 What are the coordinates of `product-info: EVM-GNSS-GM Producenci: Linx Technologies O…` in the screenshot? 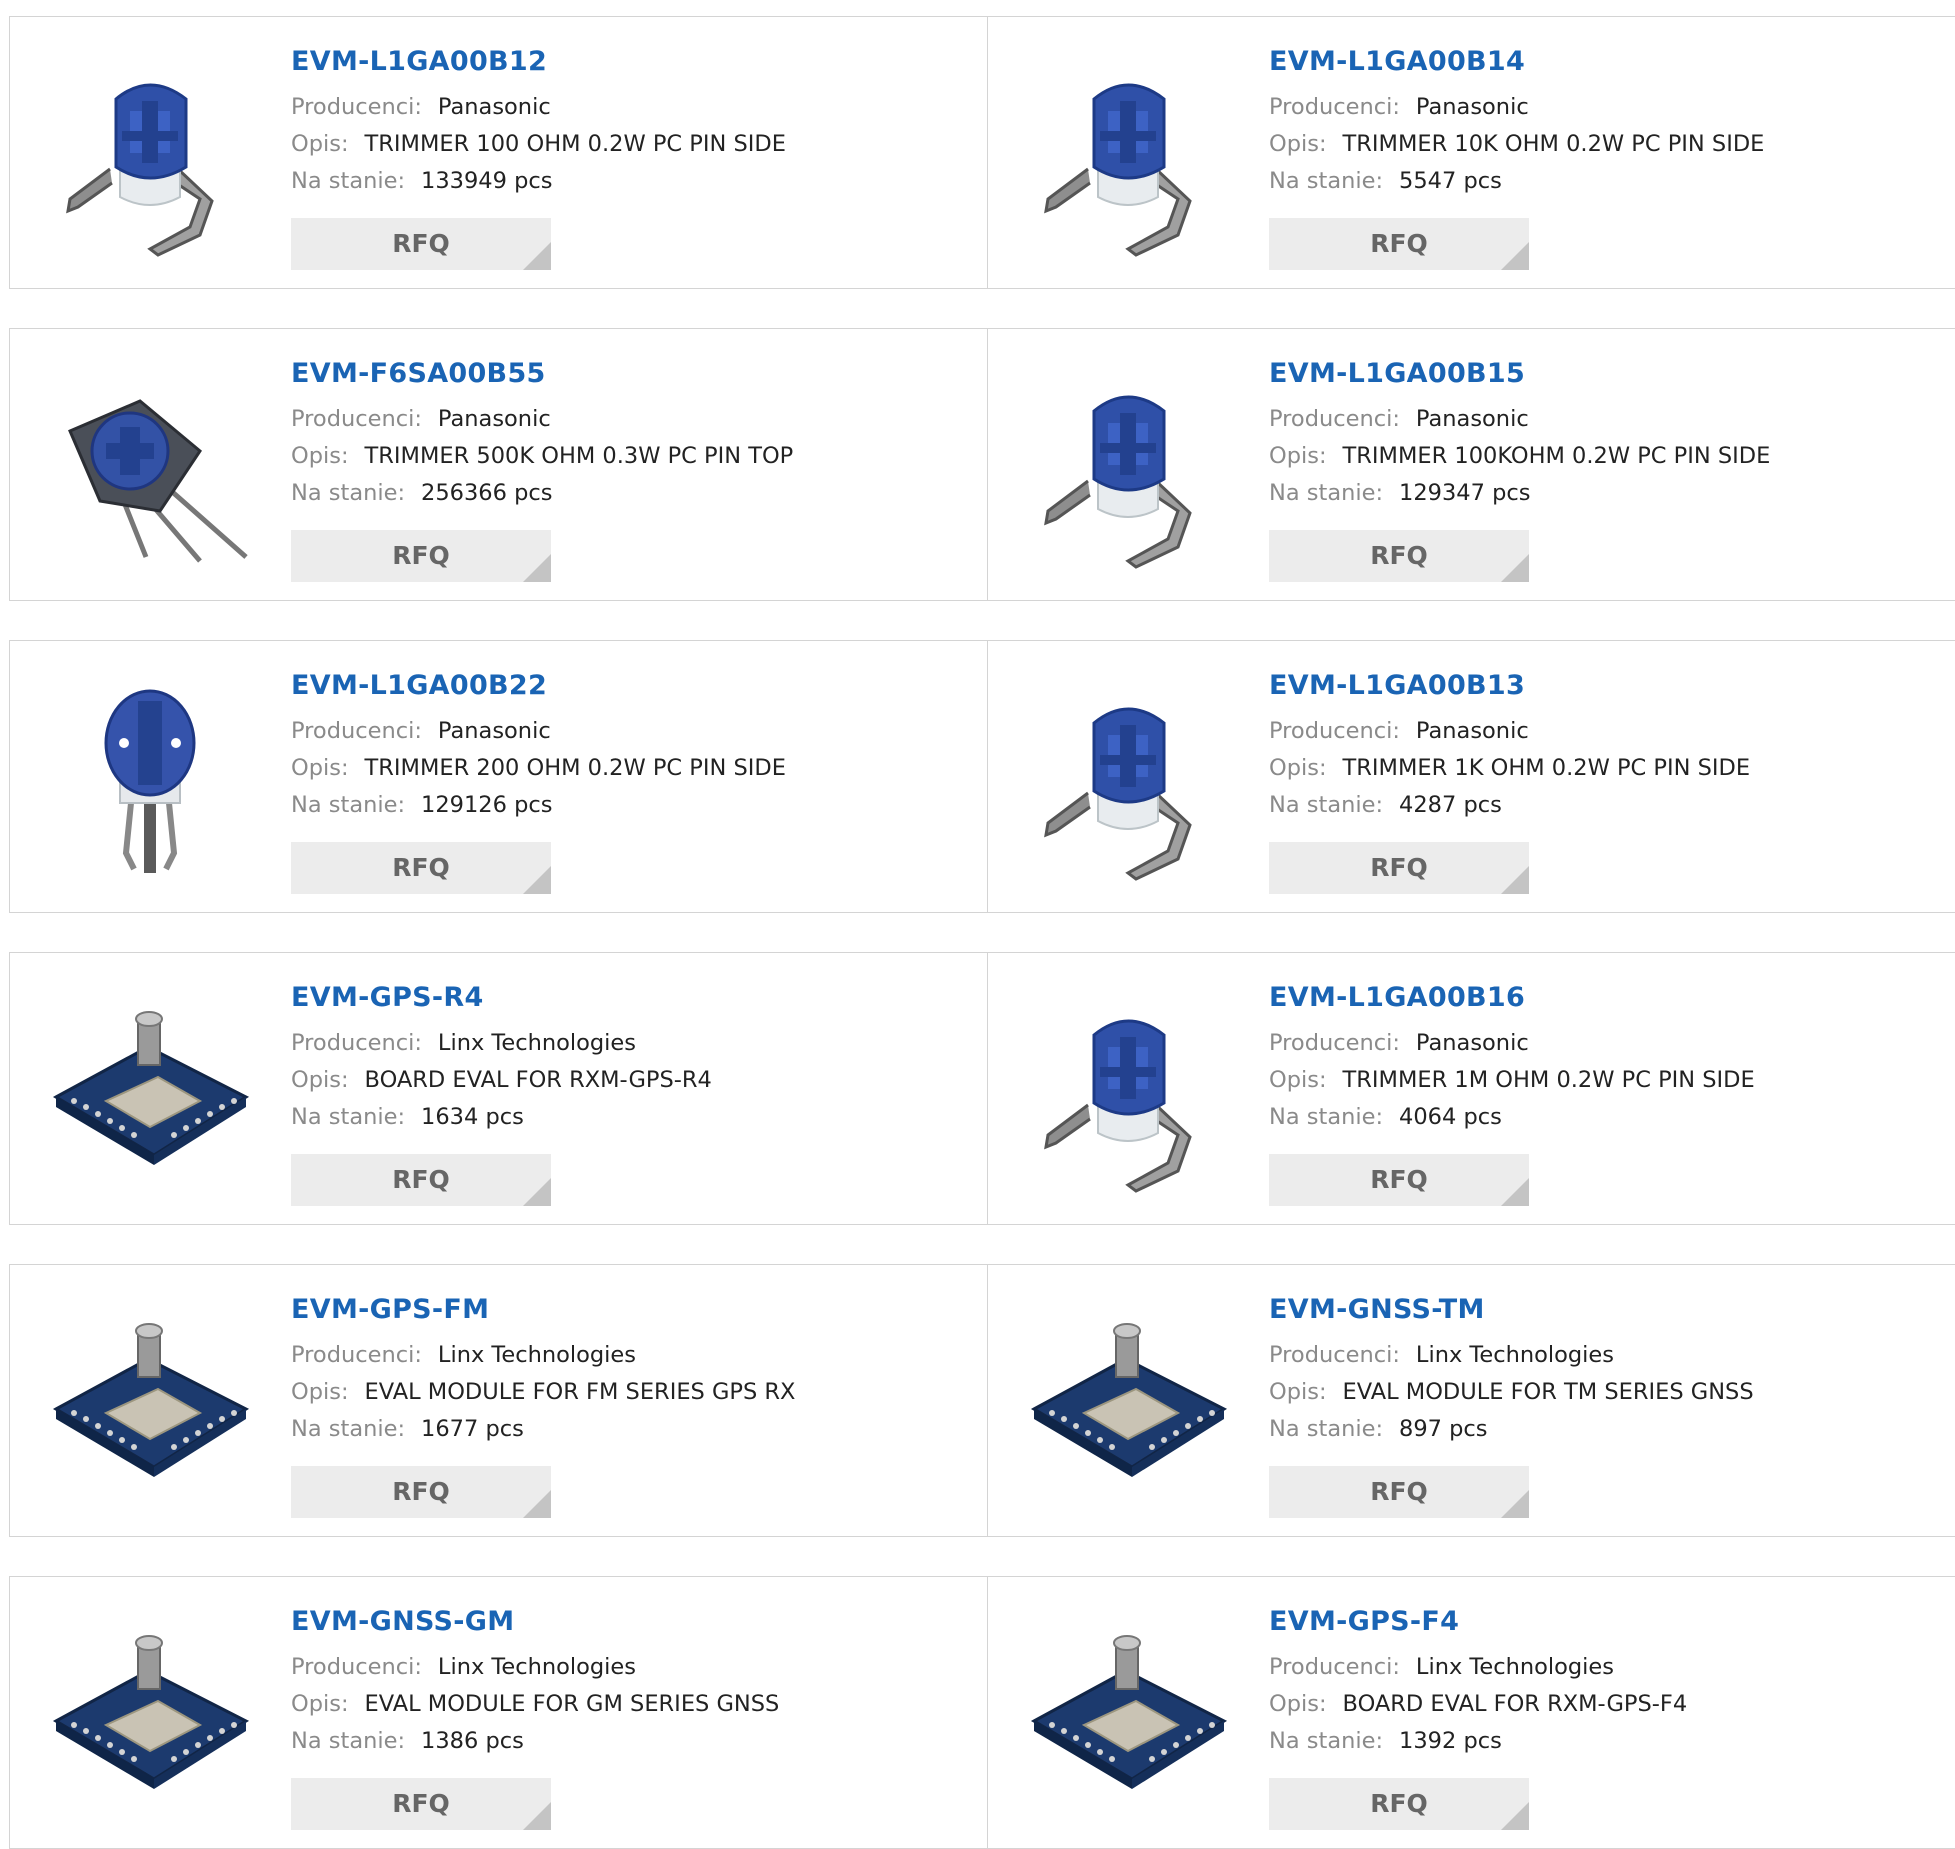 It's located at (535, 1682).